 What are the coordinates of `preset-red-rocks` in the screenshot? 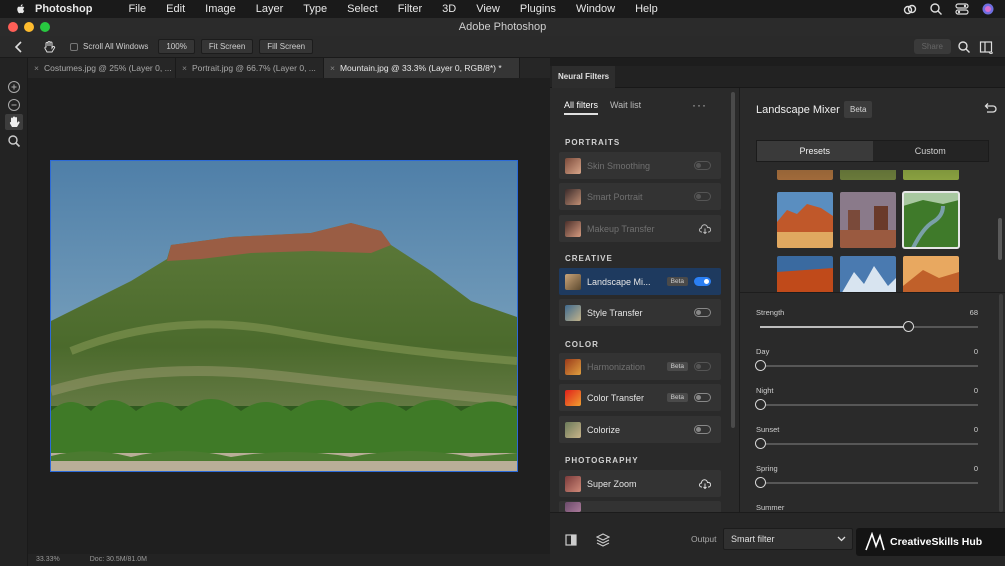 It's located at (805, 274).